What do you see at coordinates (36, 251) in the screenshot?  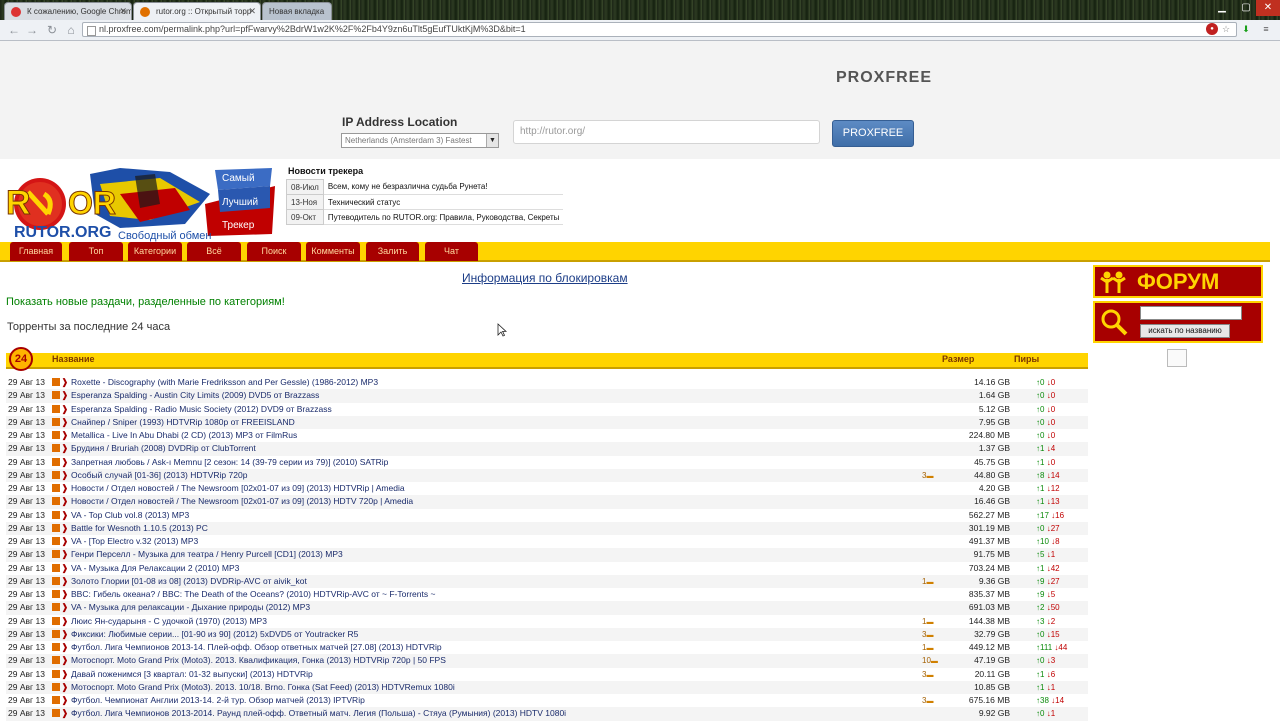 I see `nav-main: Главная` at bounding box center [36, 251].